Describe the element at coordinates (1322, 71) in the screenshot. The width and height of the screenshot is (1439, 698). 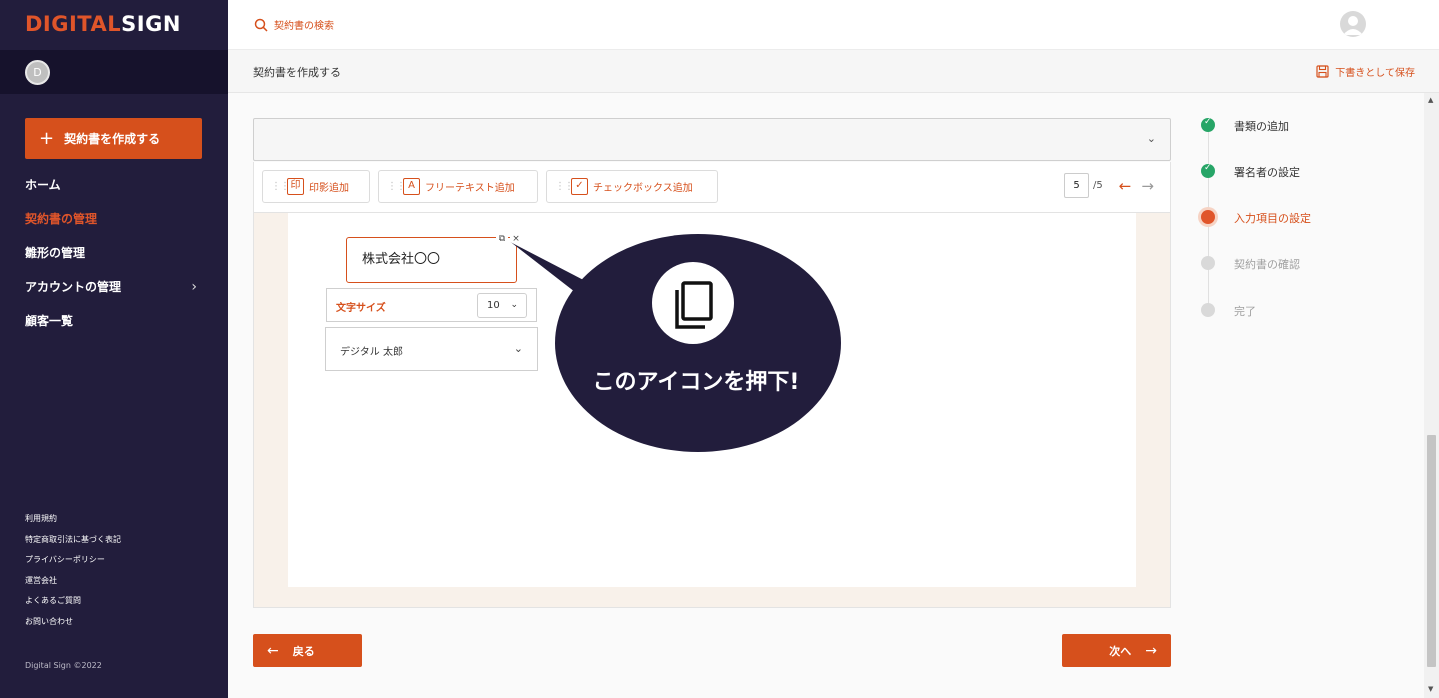
I see `save-icon` at that location.